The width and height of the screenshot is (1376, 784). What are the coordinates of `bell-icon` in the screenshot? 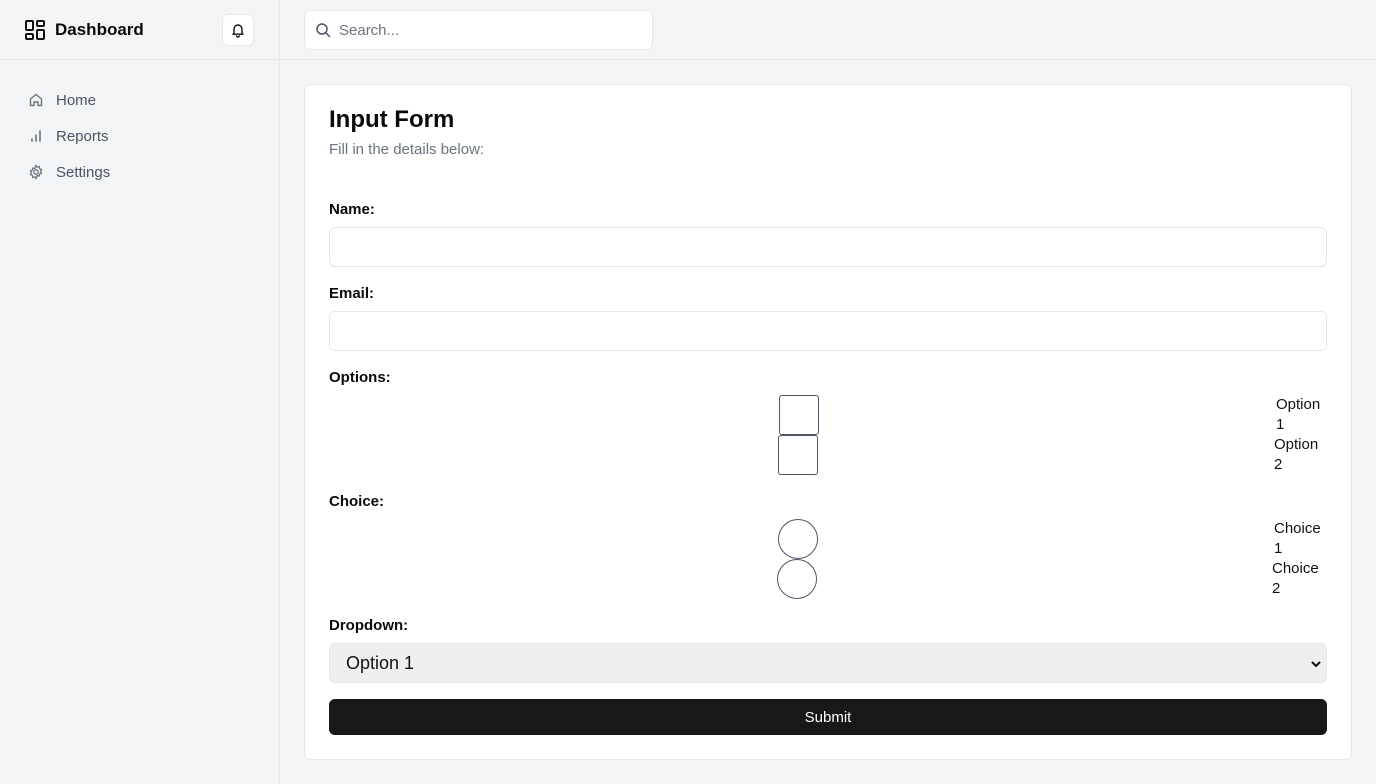 It's located at (238, 31).